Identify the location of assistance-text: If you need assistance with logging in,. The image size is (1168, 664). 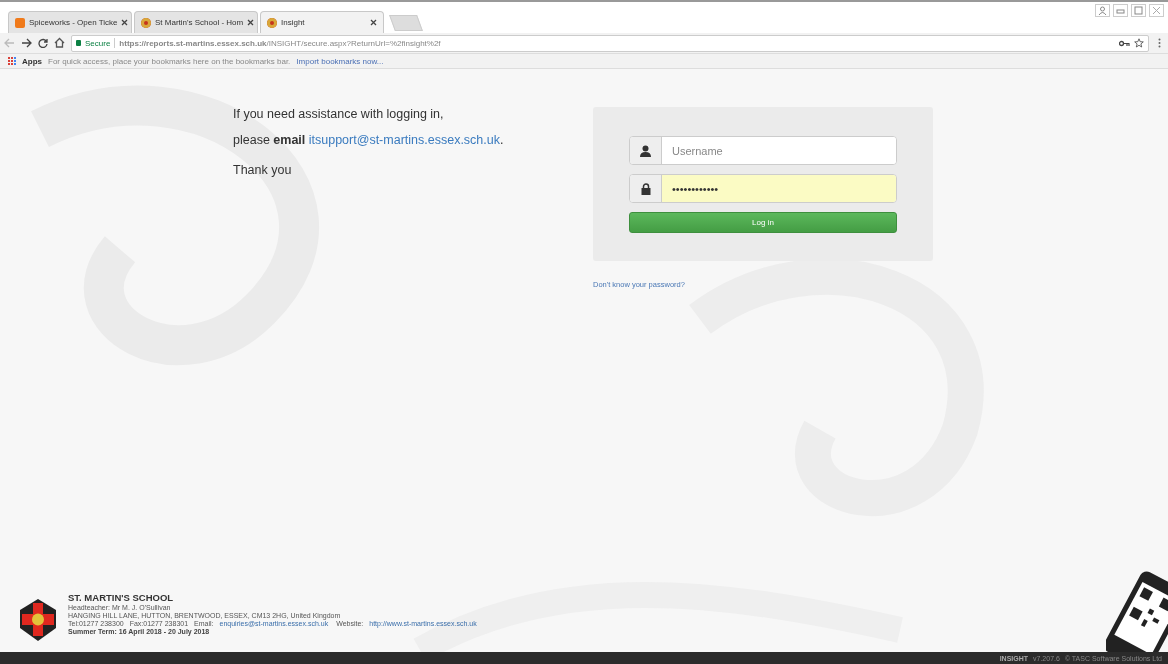
(339, 114).